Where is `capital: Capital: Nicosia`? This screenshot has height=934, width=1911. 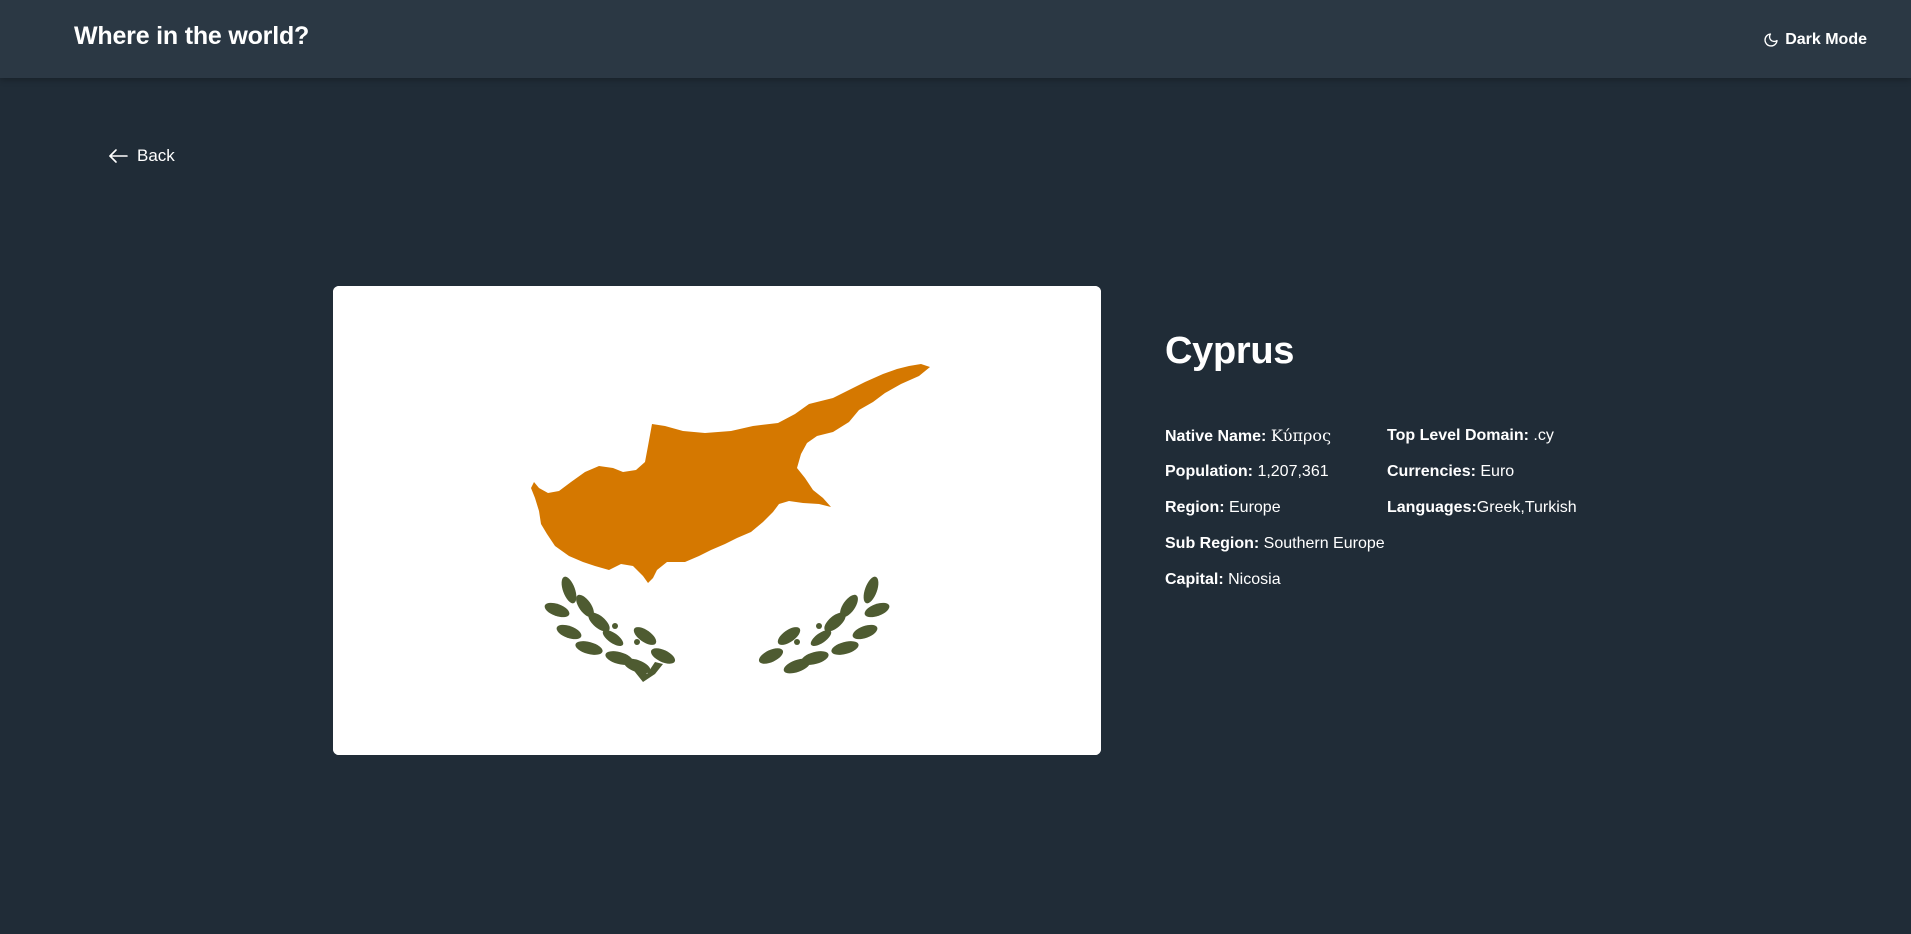 capital: Capital: Nicosia is located at coordinates (1223, 579).